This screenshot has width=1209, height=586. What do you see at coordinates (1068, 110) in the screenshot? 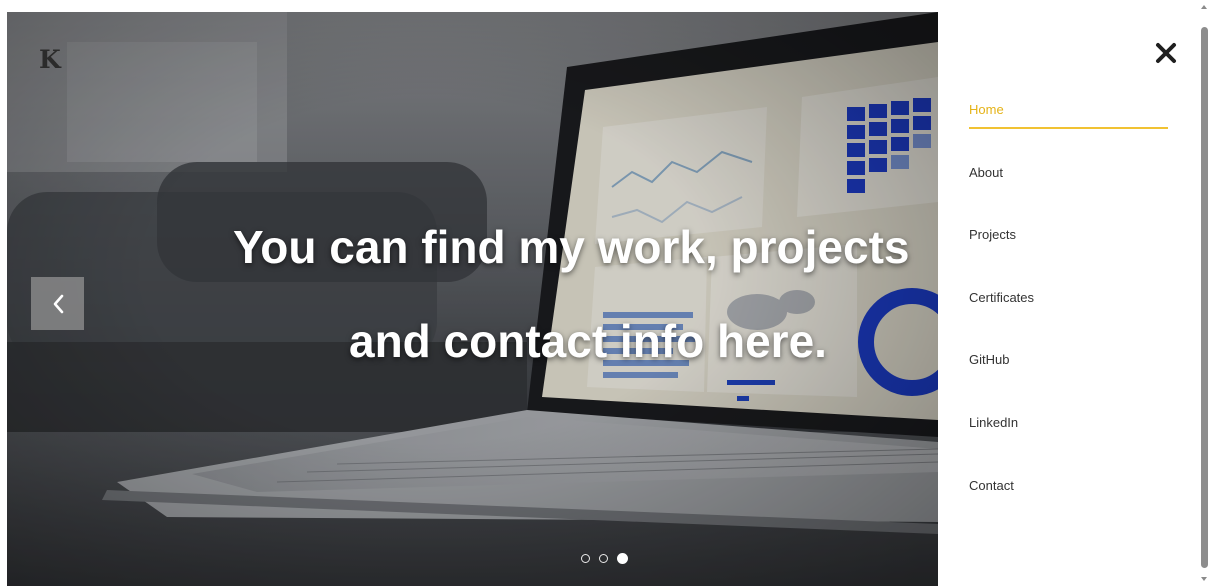
I see `nav-item-home: Home` at bounding box center [1068, 110].